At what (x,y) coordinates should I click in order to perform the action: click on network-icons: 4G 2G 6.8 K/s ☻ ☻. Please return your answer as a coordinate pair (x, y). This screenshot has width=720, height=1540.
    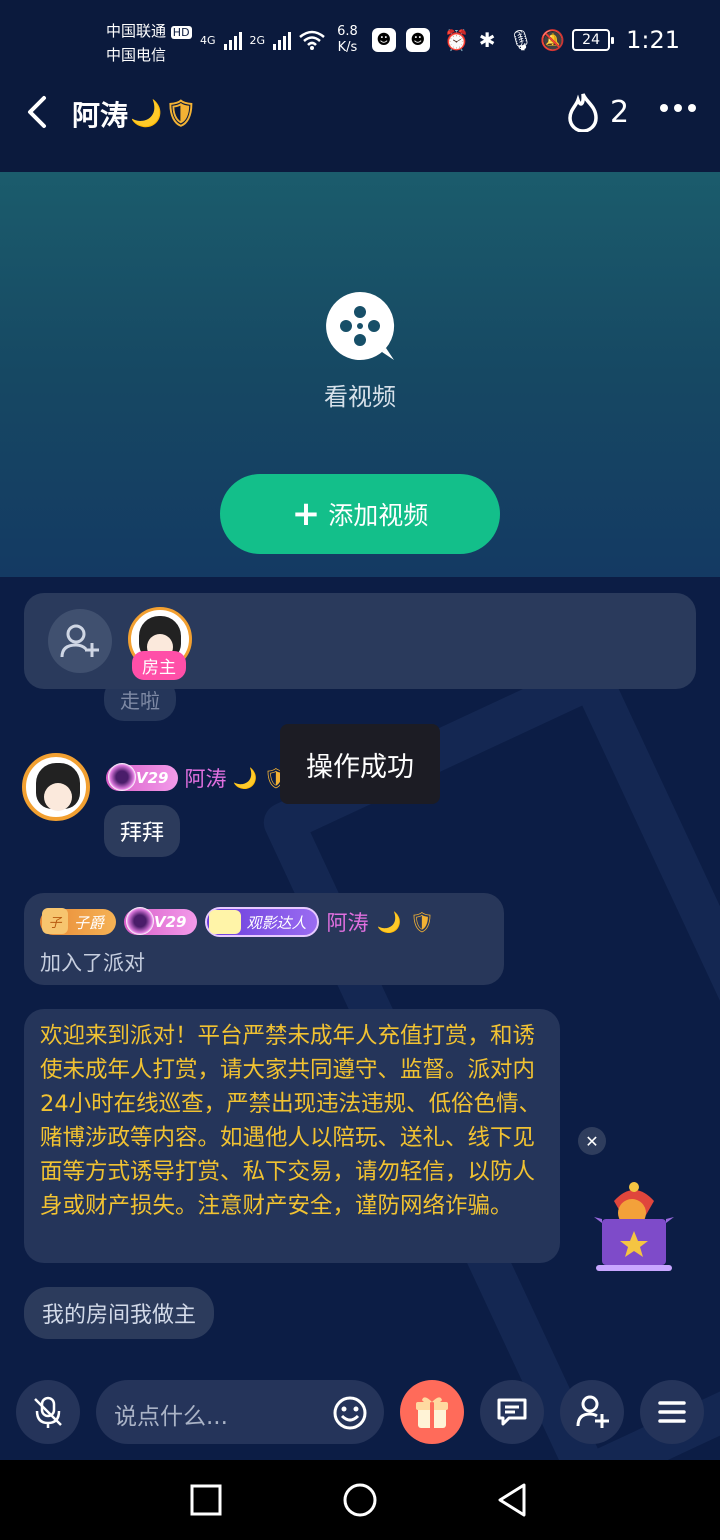
    Looking at the image, I should click on (315, 40).